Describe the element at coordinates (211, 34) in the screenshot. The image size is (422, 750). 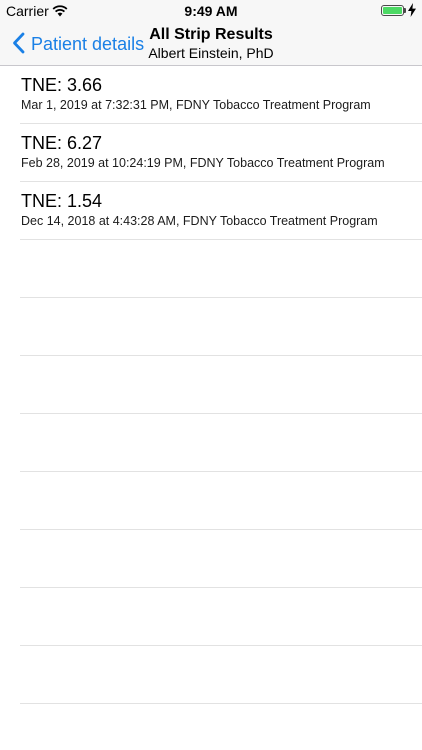
I see `page-title: All Strip Results` at that location.